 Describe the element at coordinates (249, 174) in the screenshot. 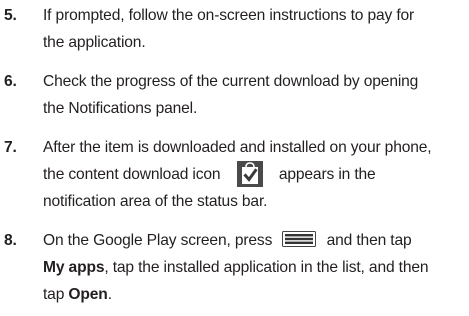

I see `content-download-icon` at that location.